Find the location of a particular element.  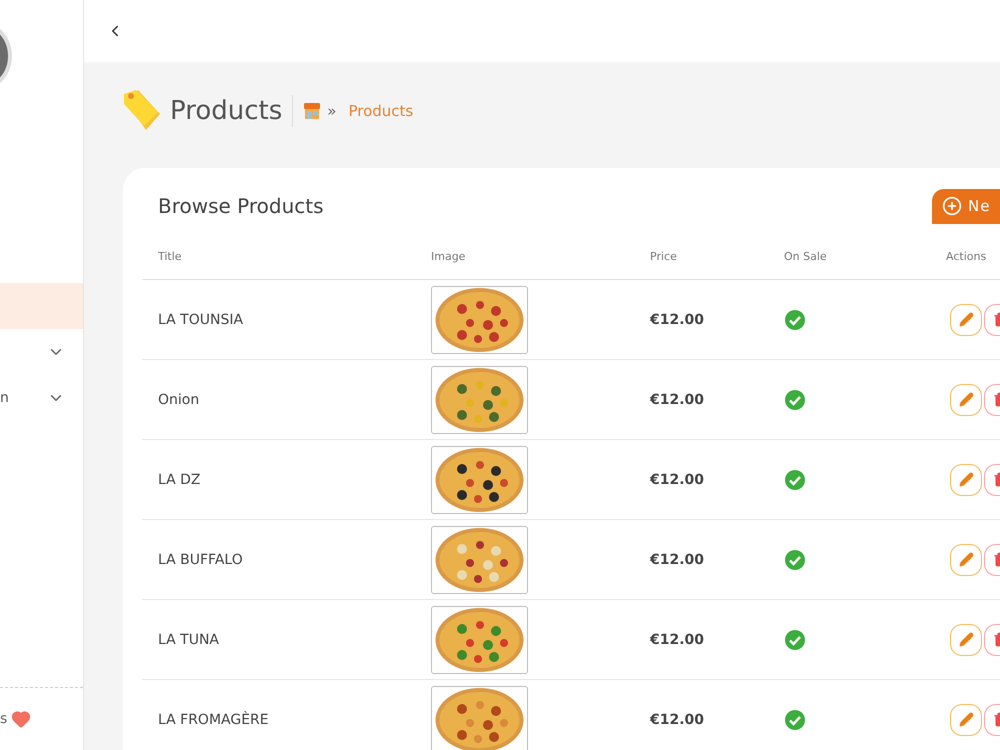

column-header: Actions is located at coordinates (965, 259).